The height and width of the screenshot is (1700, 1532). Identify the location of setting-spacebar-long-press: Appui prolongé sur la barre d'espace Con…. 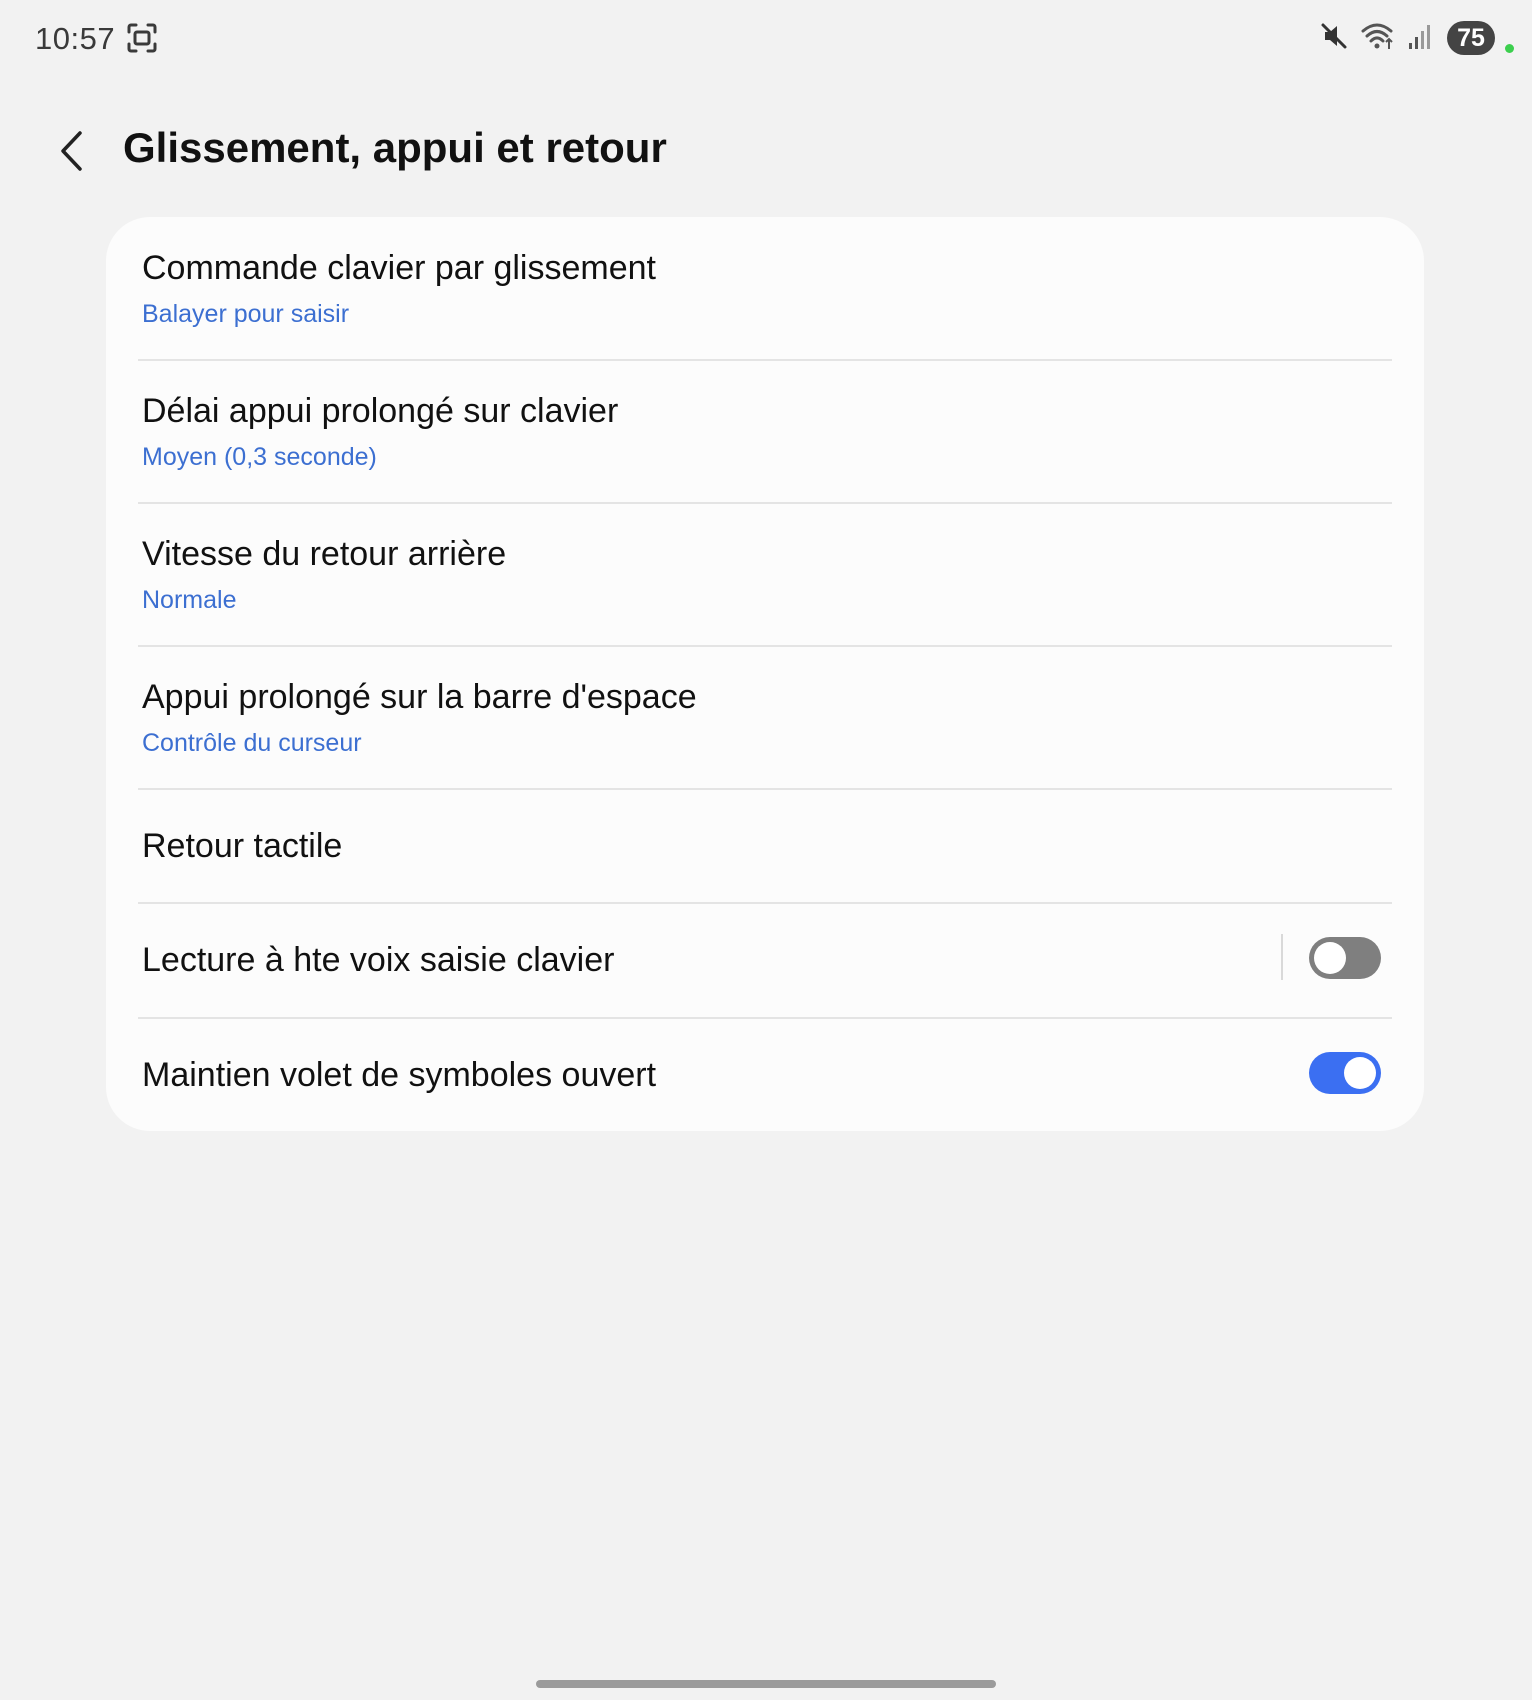
(765, 718).